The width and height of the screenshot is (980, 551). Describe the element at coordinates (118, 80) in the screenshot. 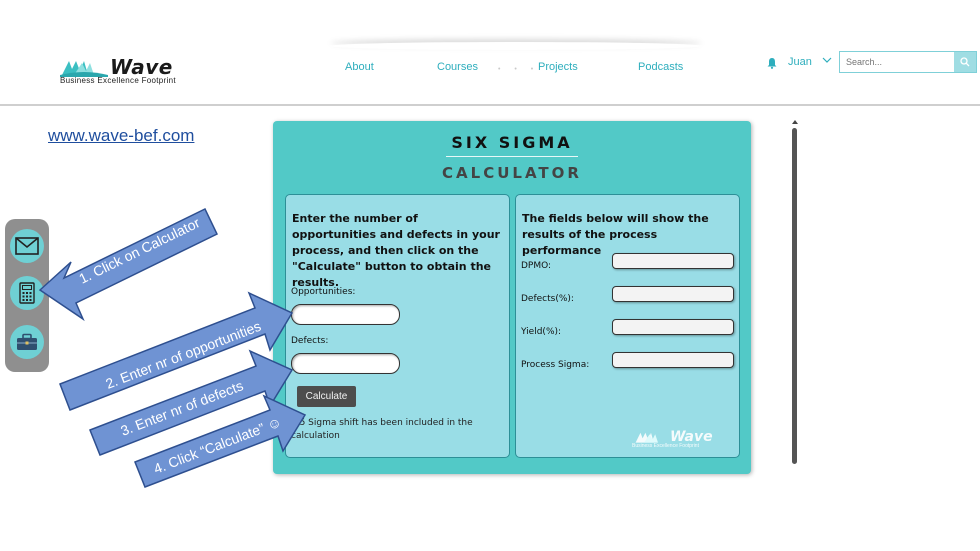

I see `logo-tagline: Business Excellence Footprint` at that location.